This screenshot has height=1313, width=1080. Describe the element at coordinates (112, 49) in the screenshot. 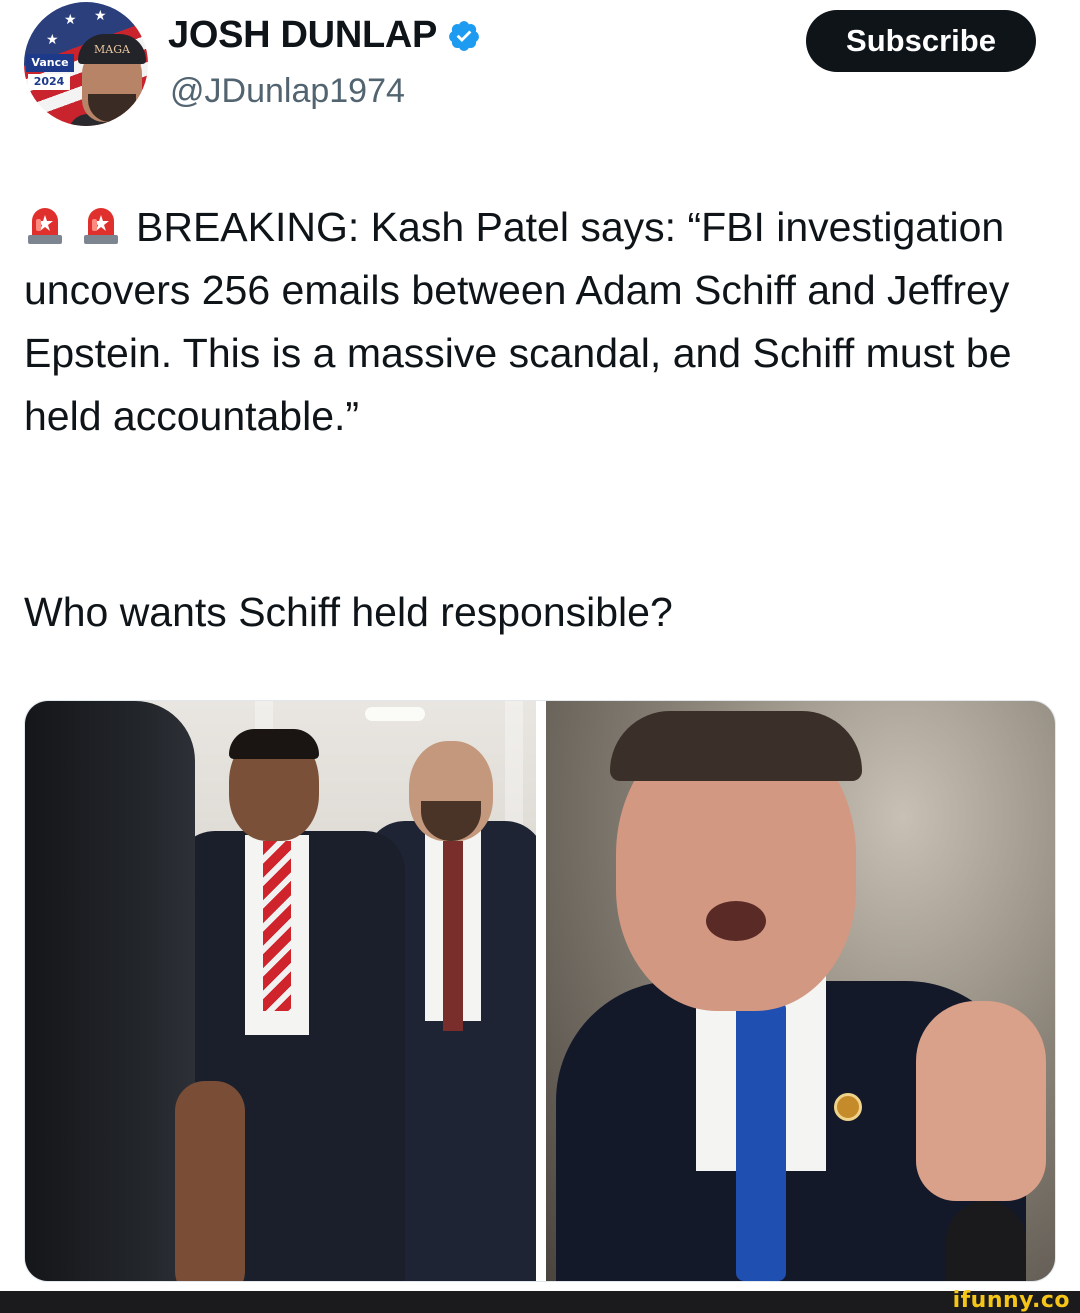

I see `avatar-hat: MAGA` at that location.